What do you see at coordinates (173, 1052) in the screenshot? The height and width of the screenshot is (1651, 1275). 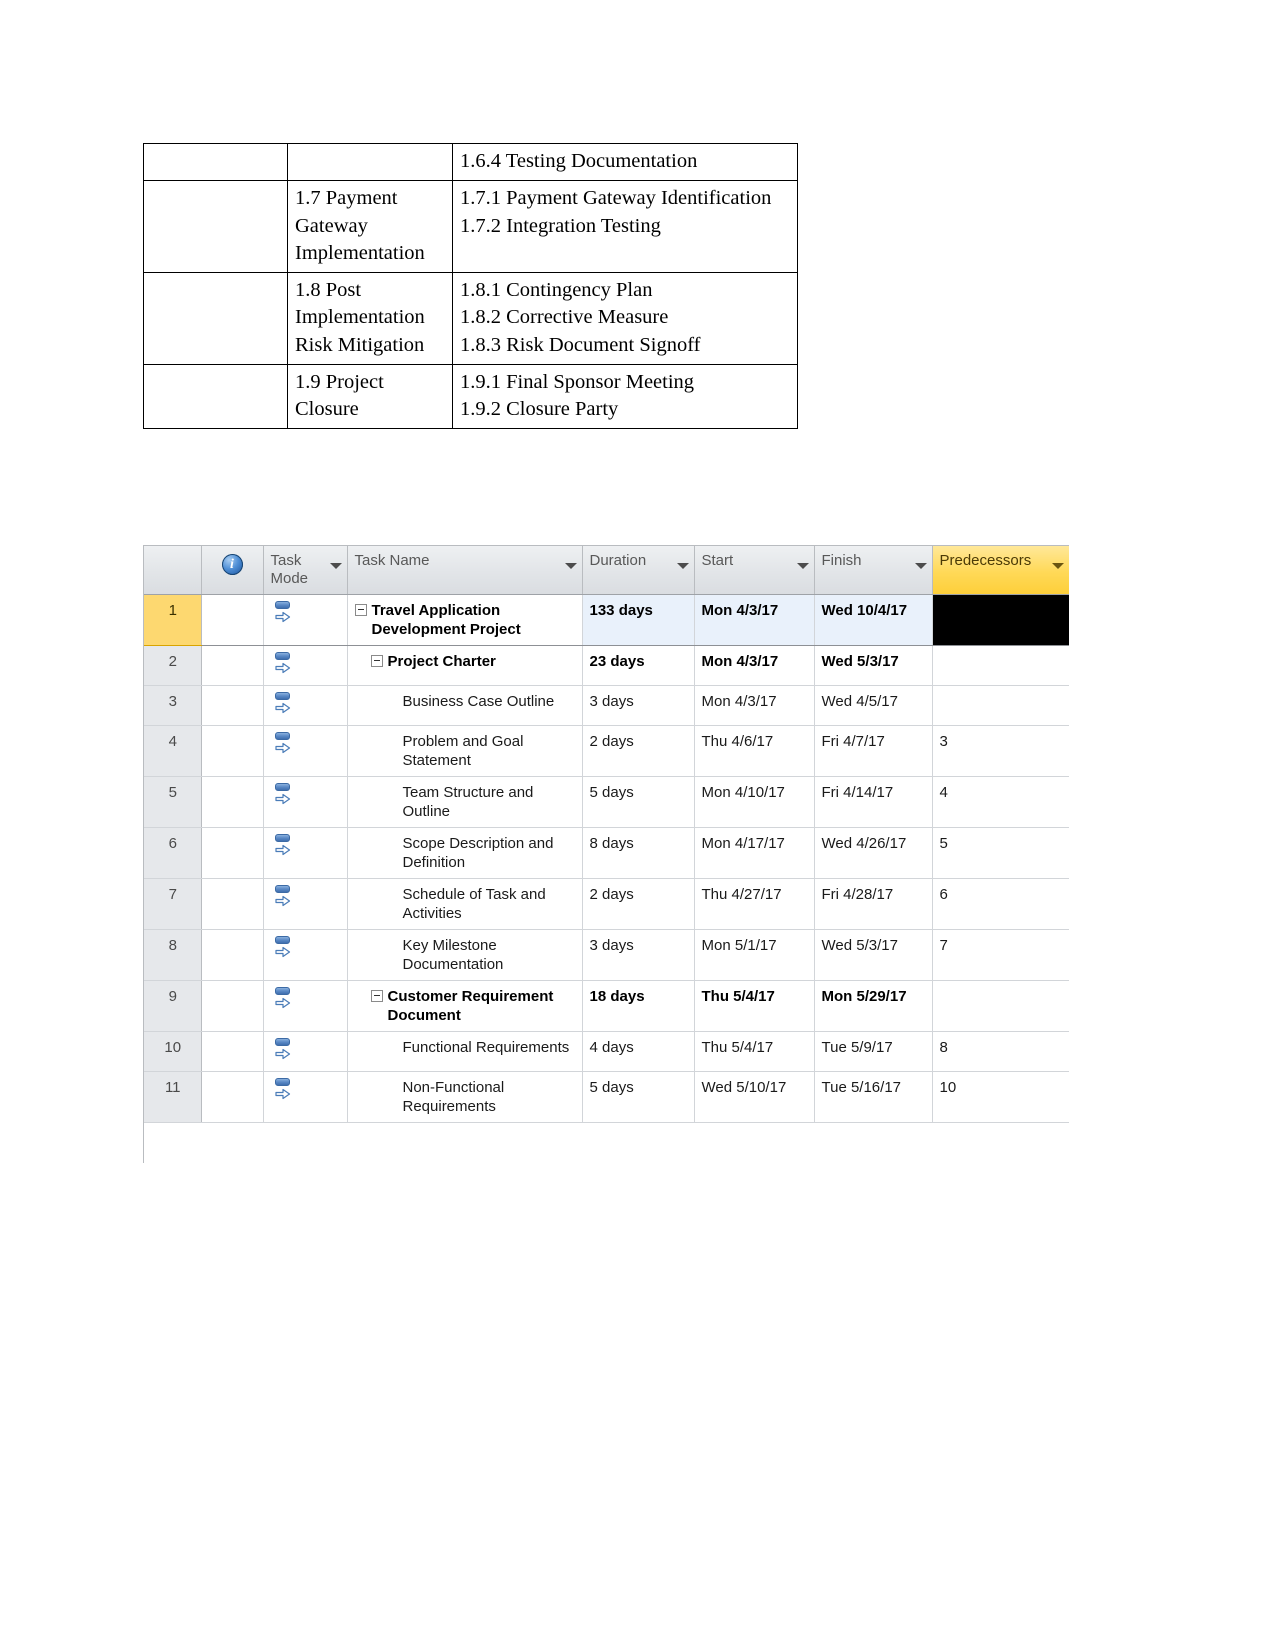 I see `row-number-cell: 10` at bounding box center [173, 1052].